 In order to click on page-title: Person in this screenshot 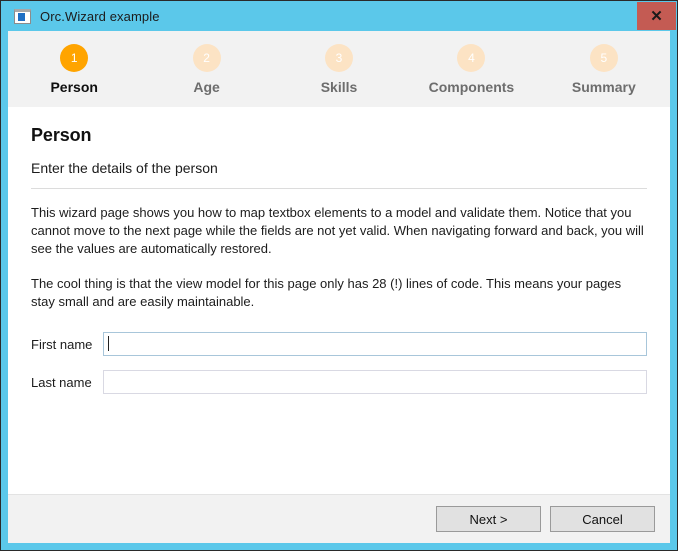, I will do `click(61, 135)`.